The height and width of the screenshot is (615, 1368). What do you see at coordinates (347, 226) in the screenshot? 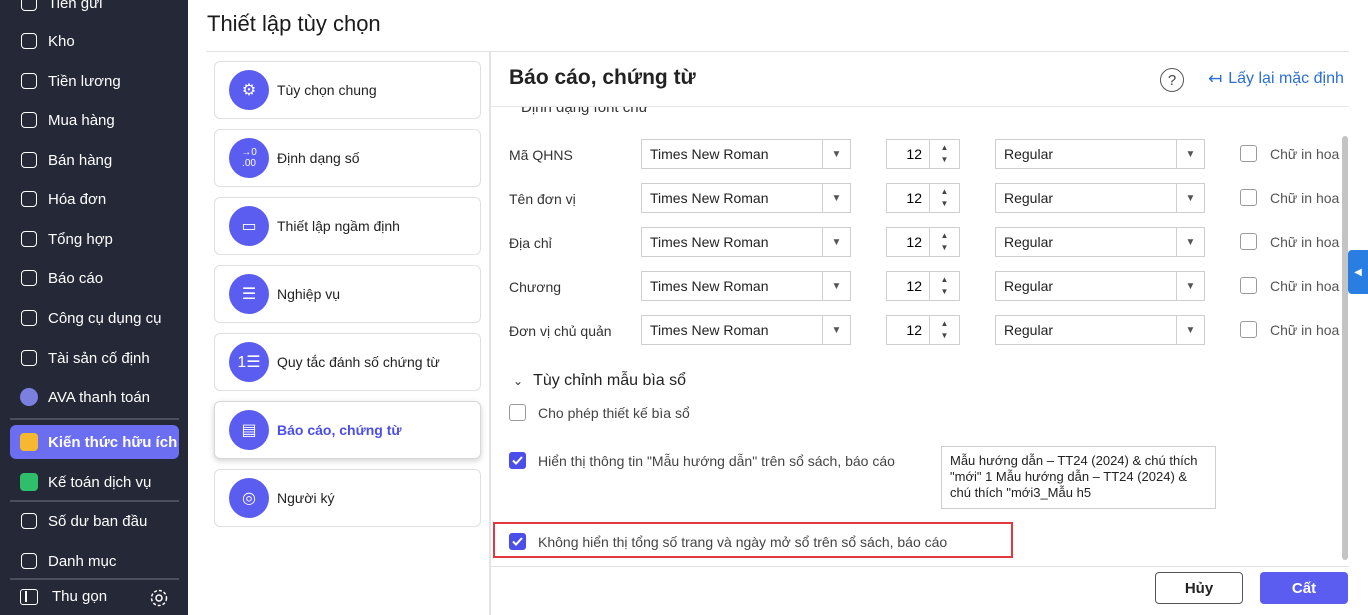
I see `settings-menu-item: ▭ Thiết lập ngầm định` at bounding box center [347, 226].